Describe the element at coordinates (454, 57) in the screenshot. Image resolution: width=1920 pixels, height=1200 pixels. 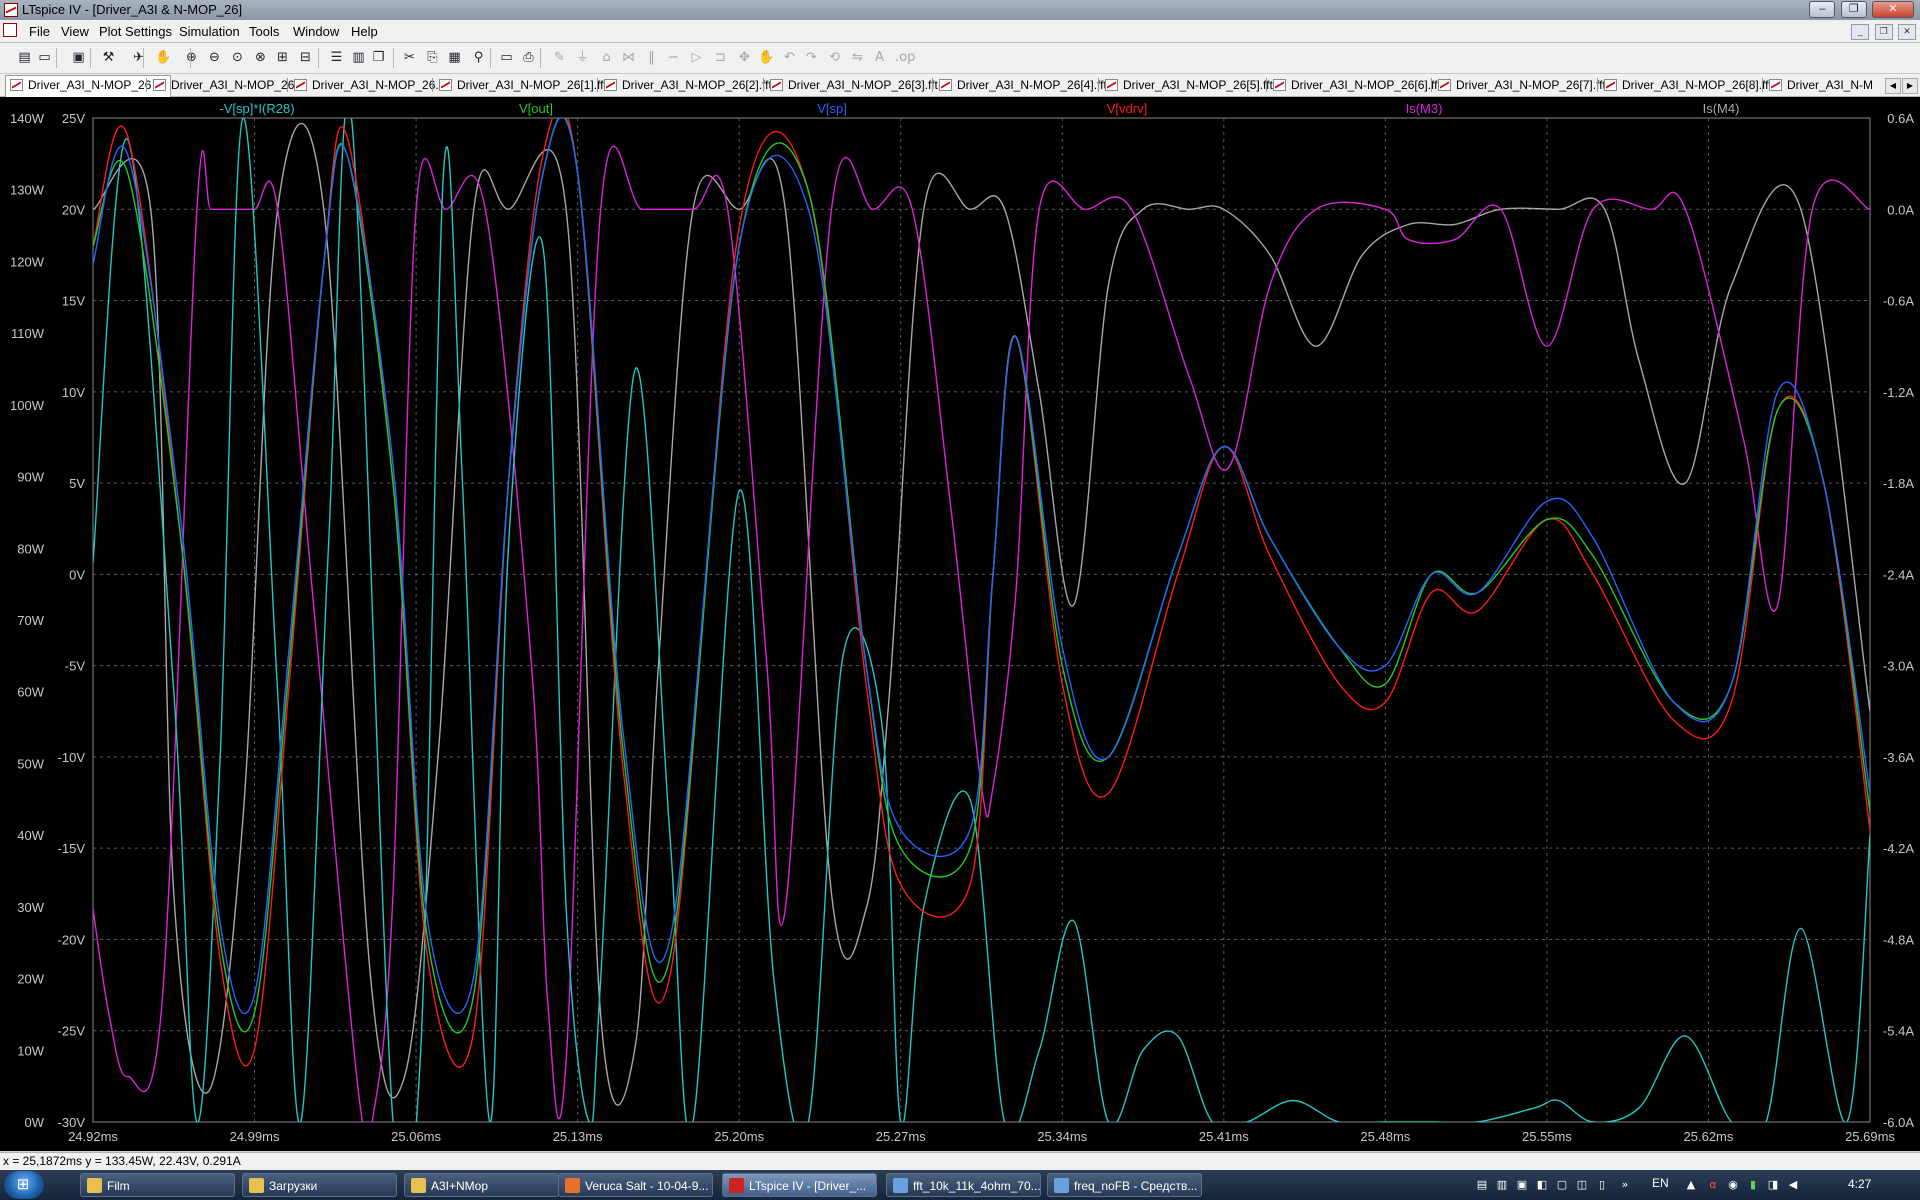
I see `paste-icon: ▦` at that location.